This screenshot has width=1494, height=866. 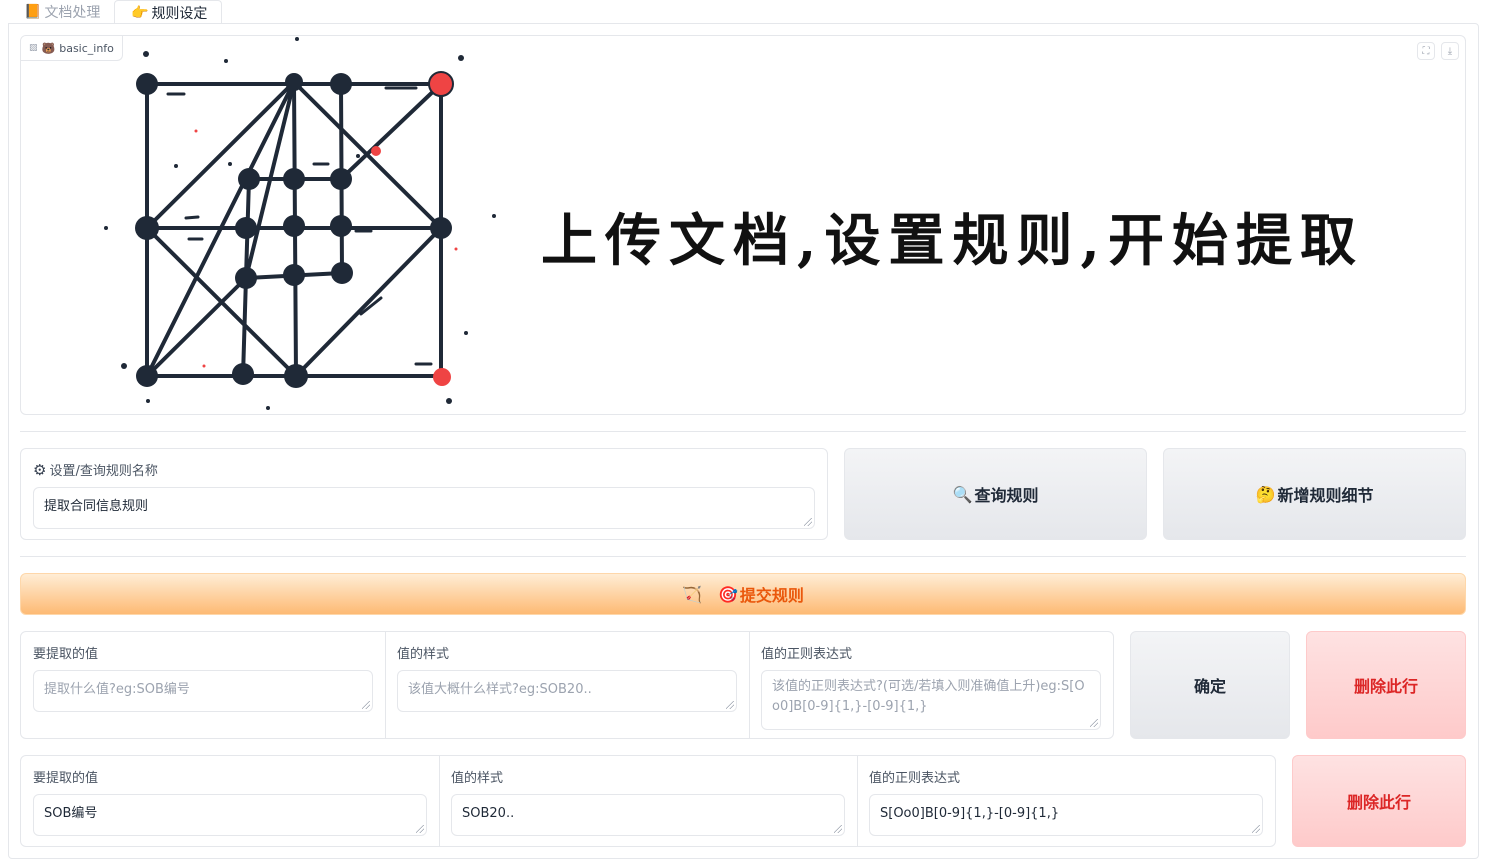 I want to click on value-input: SOB编号, so click(x=230, y=815).